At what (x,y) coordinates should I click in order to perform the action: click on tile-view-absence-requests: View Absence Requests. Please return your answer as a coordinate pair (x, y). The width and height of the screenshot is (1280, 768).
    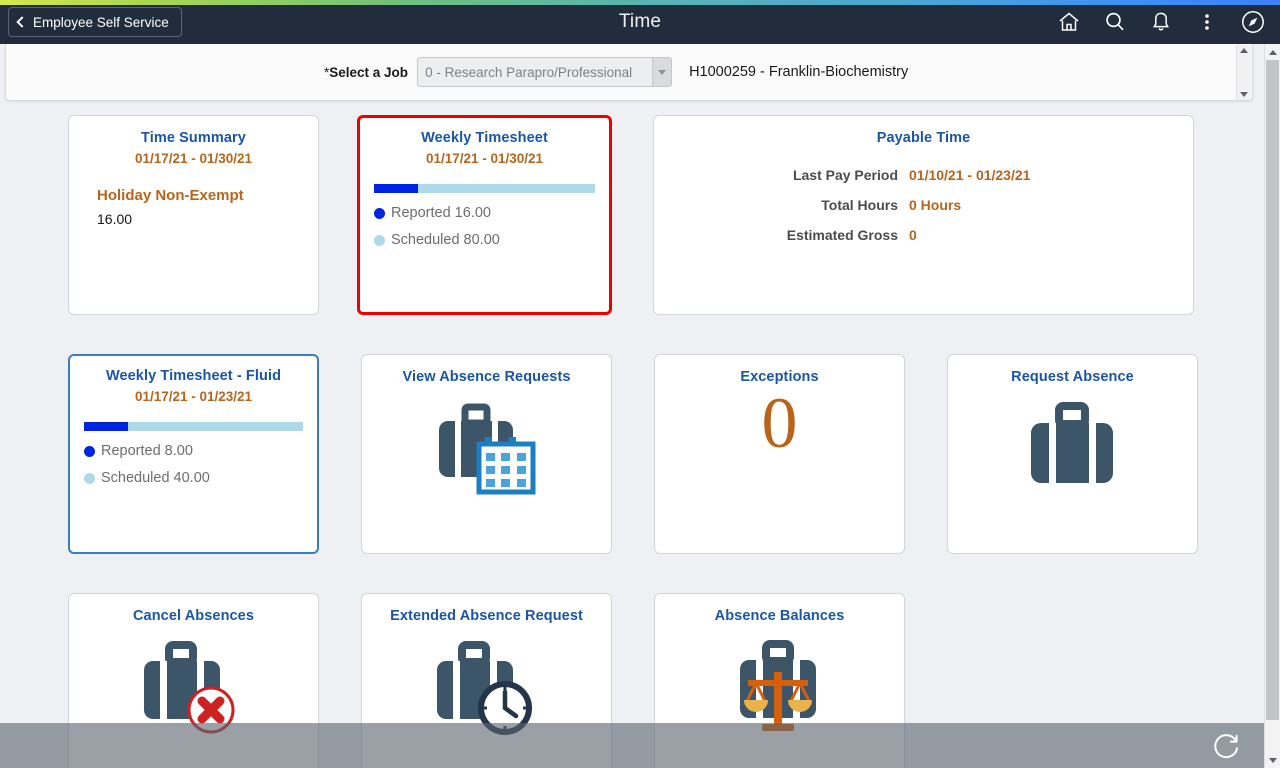
    Looking at the image, I should click on (486, 454).